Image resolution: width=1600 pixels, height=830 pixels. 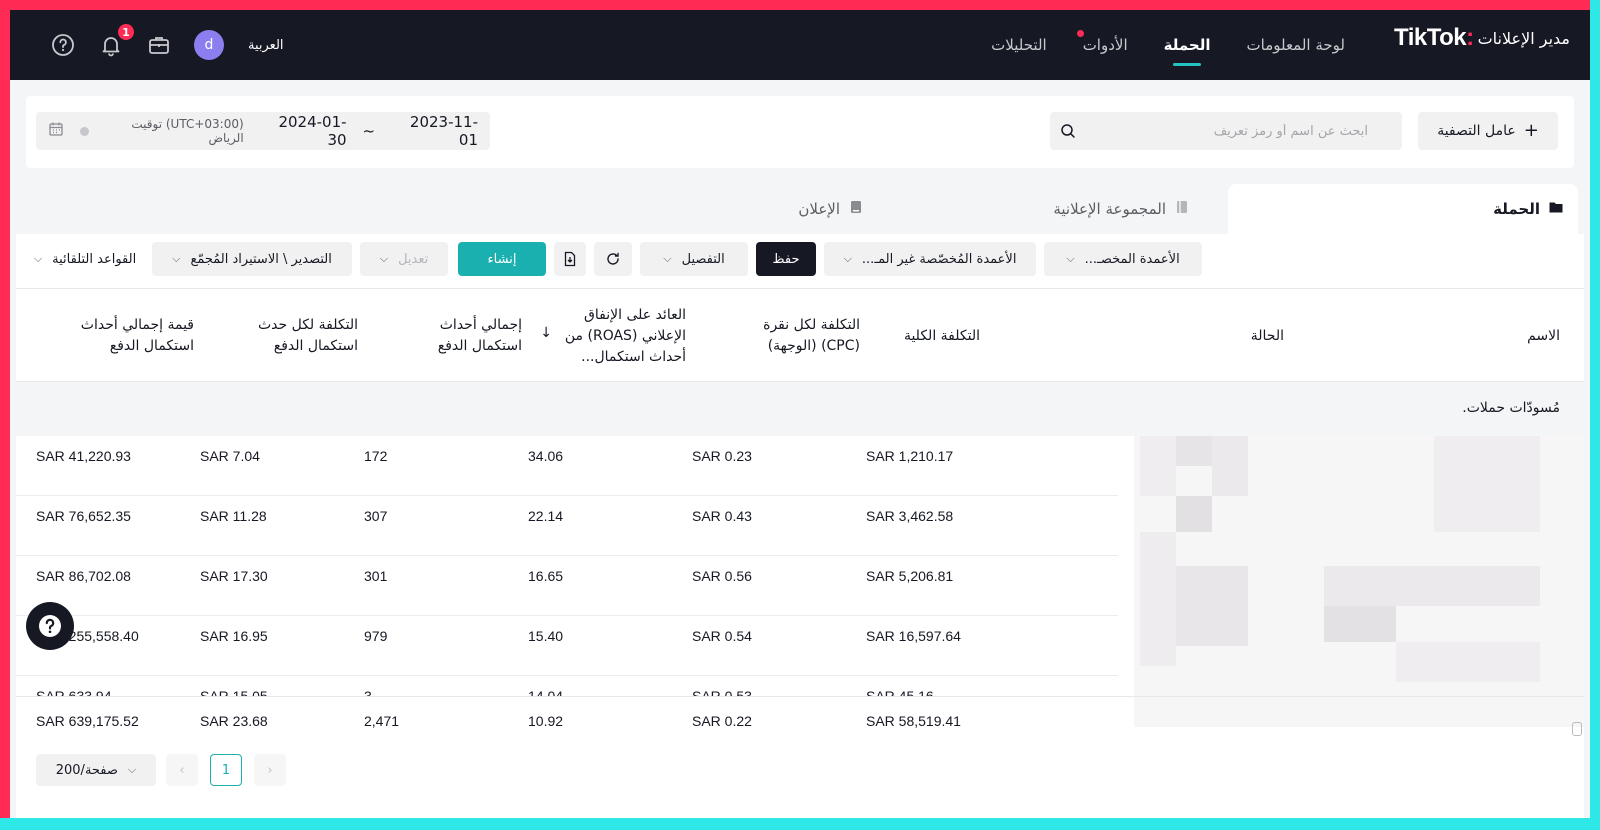 I want to click on cell-cpc: SAR 0.43, so click(x=722, y=516).